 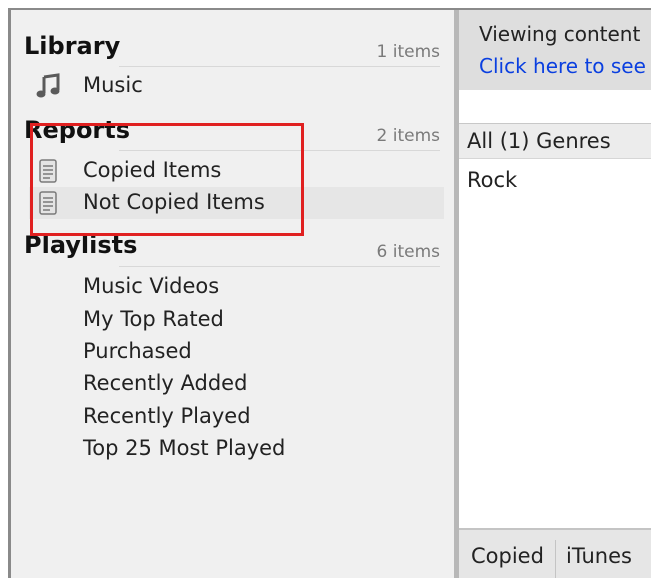 What do you see at coordinates (555, 50) in the screenshot?
I see `info-banner: Viewing content Click here to see` at bounding box center [555, 50].